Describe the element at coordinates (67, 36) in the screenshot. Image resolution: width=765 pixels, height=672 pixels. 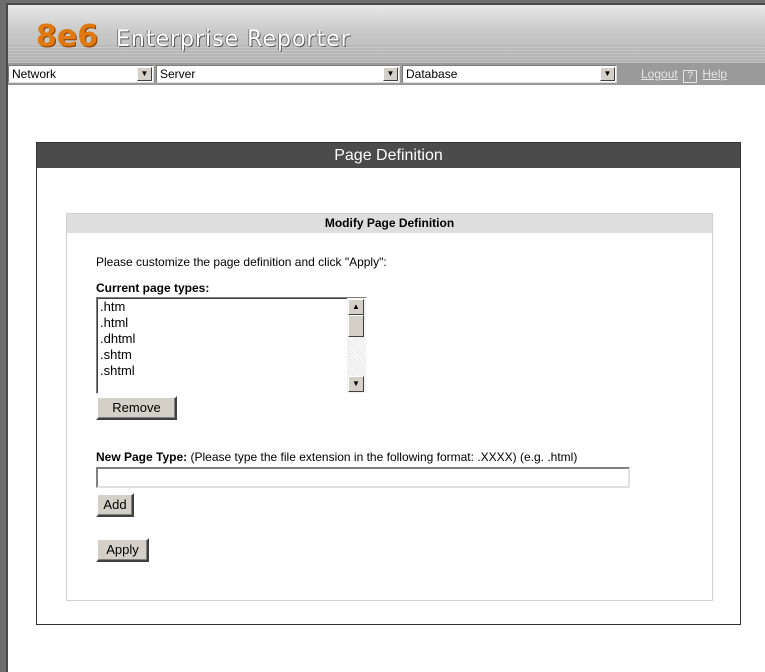
I see `logo: 8e6` at that location.